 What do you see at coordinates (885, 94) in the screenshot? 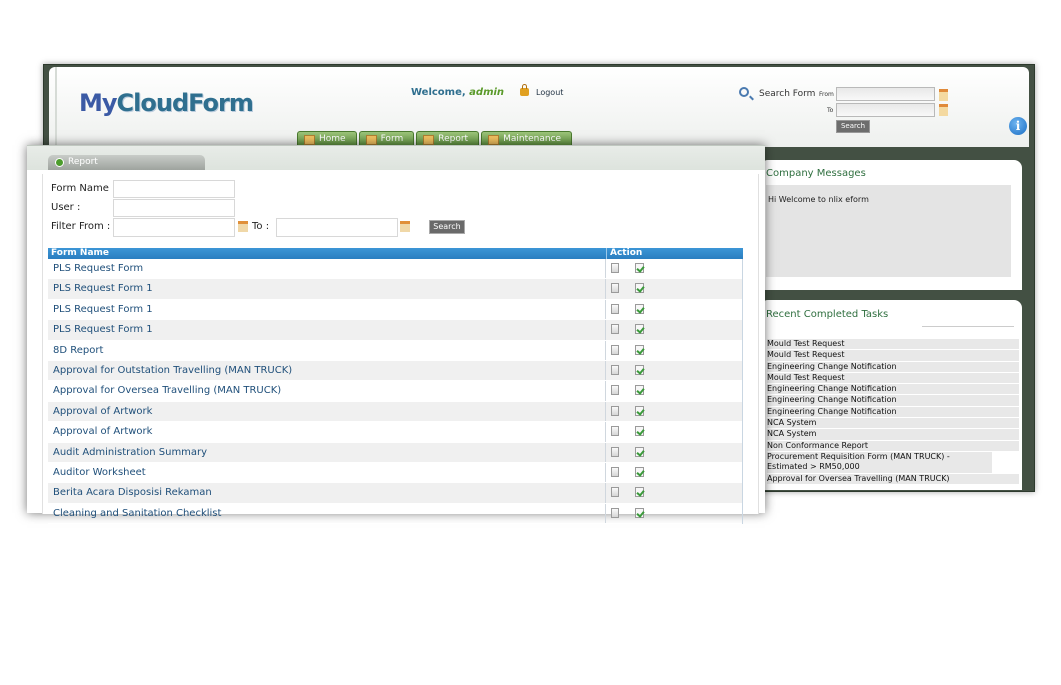
I see `search-from-input` at bounding box center [885, 94].